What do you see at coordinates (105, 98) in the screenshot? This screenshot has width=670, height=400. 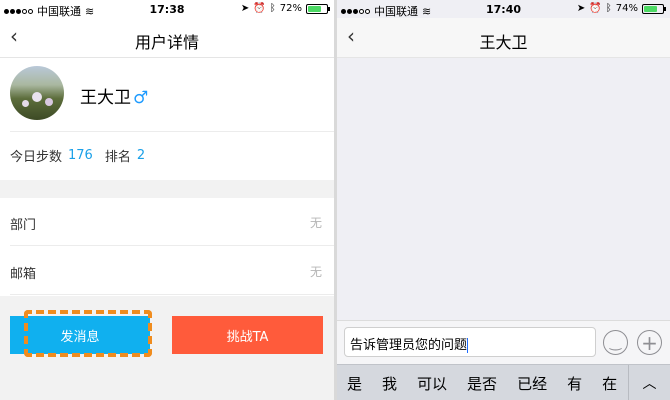 I see `user-name-text: 王大卫` at bounding box center [105, 98].